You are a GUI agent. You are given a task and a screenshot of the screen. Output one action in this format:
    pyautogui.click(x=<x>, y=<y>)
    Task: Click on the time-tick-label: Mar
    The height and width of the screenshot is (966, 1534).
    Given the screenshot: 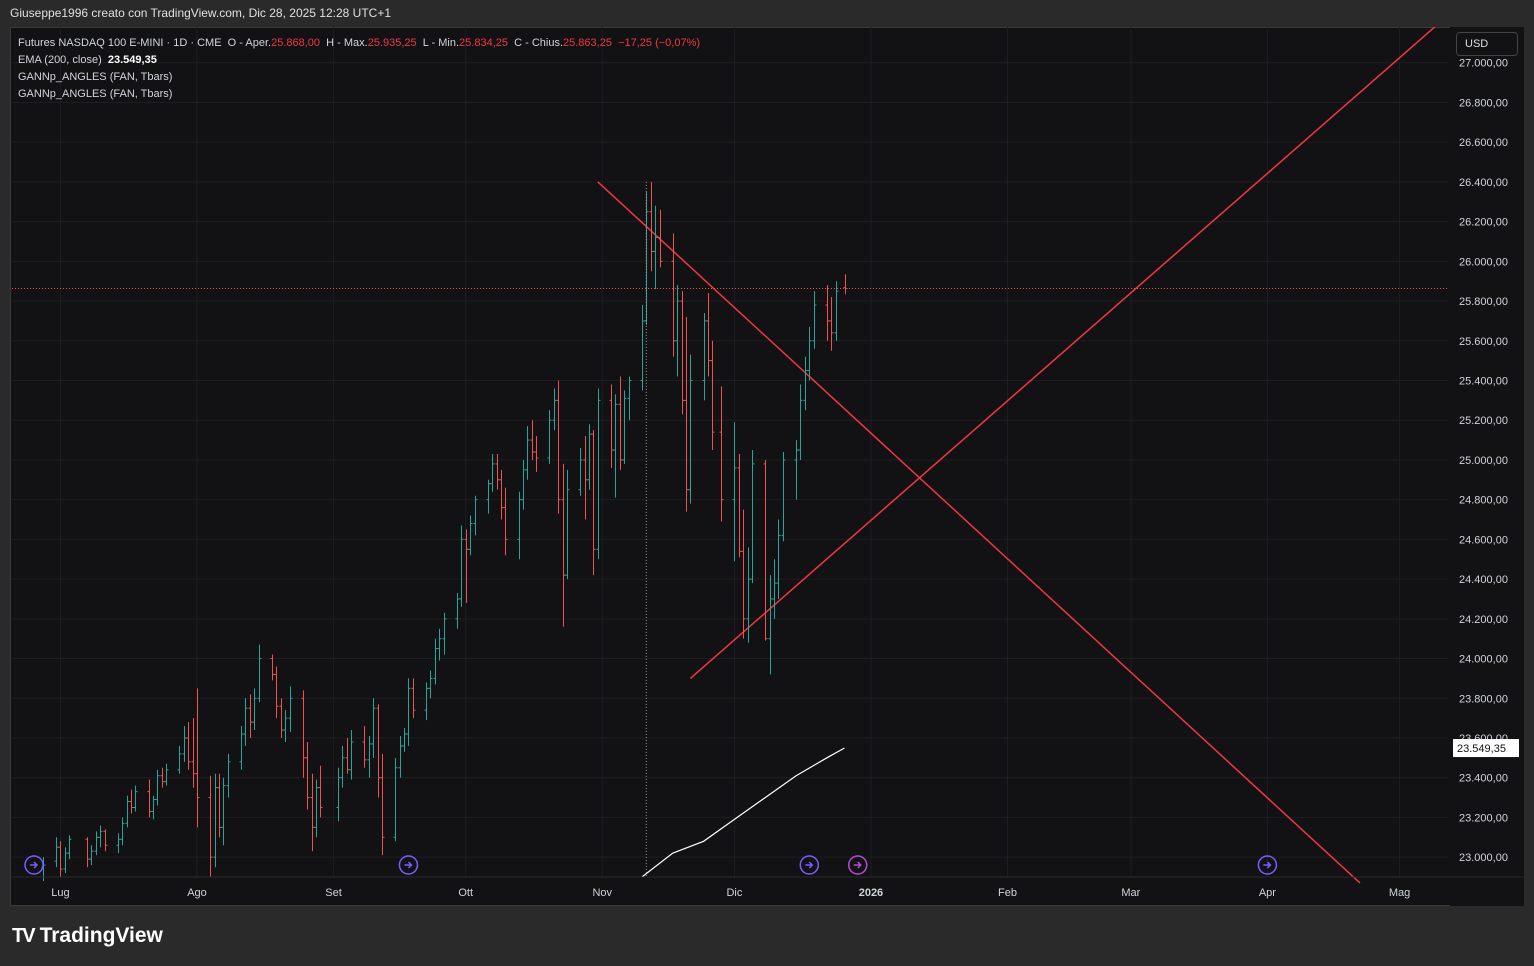 What is the action you would take?
    pyautogui.click(x=1130, y=893)
    